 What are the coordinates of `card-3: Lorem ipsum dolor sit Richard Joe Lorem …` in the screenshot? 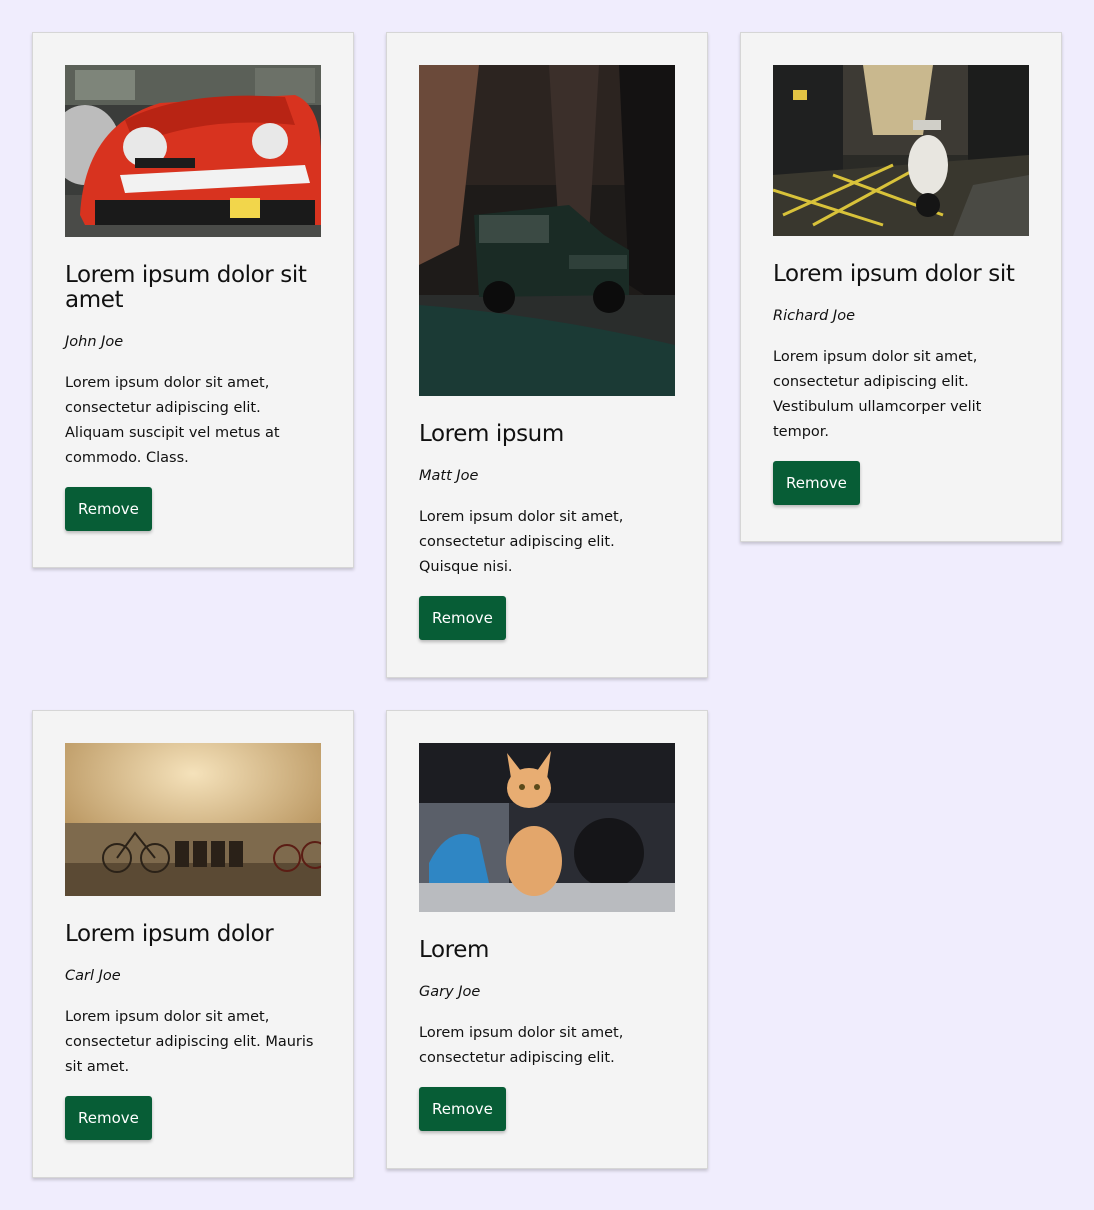 It's located at (901, 287).